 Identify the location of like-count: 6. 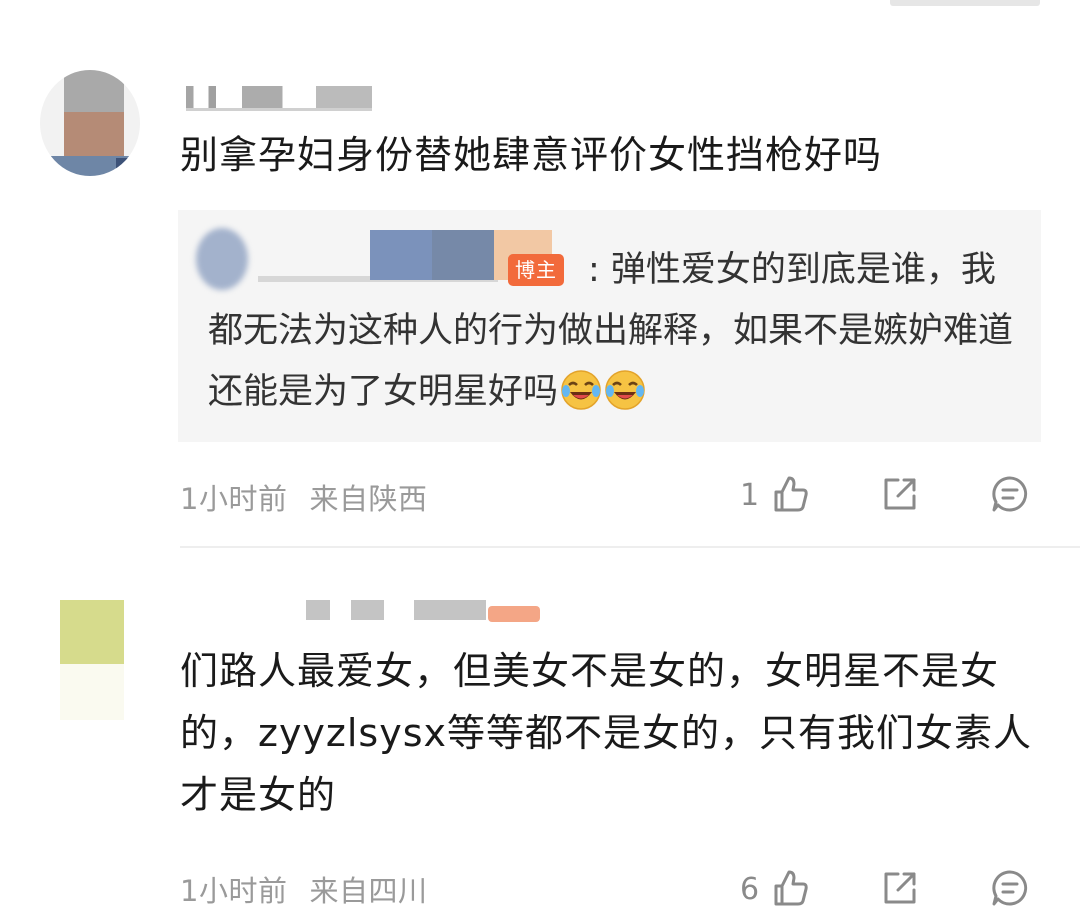
(750, 889).